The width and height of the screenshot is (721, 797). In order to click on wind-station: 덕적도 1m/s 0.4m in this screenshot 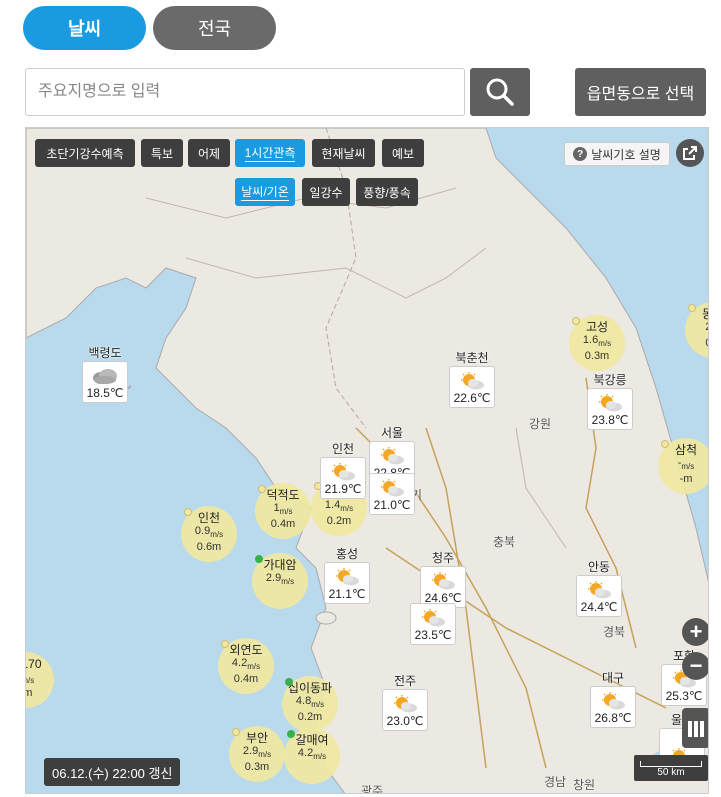, I will do `click(283, 511)`.